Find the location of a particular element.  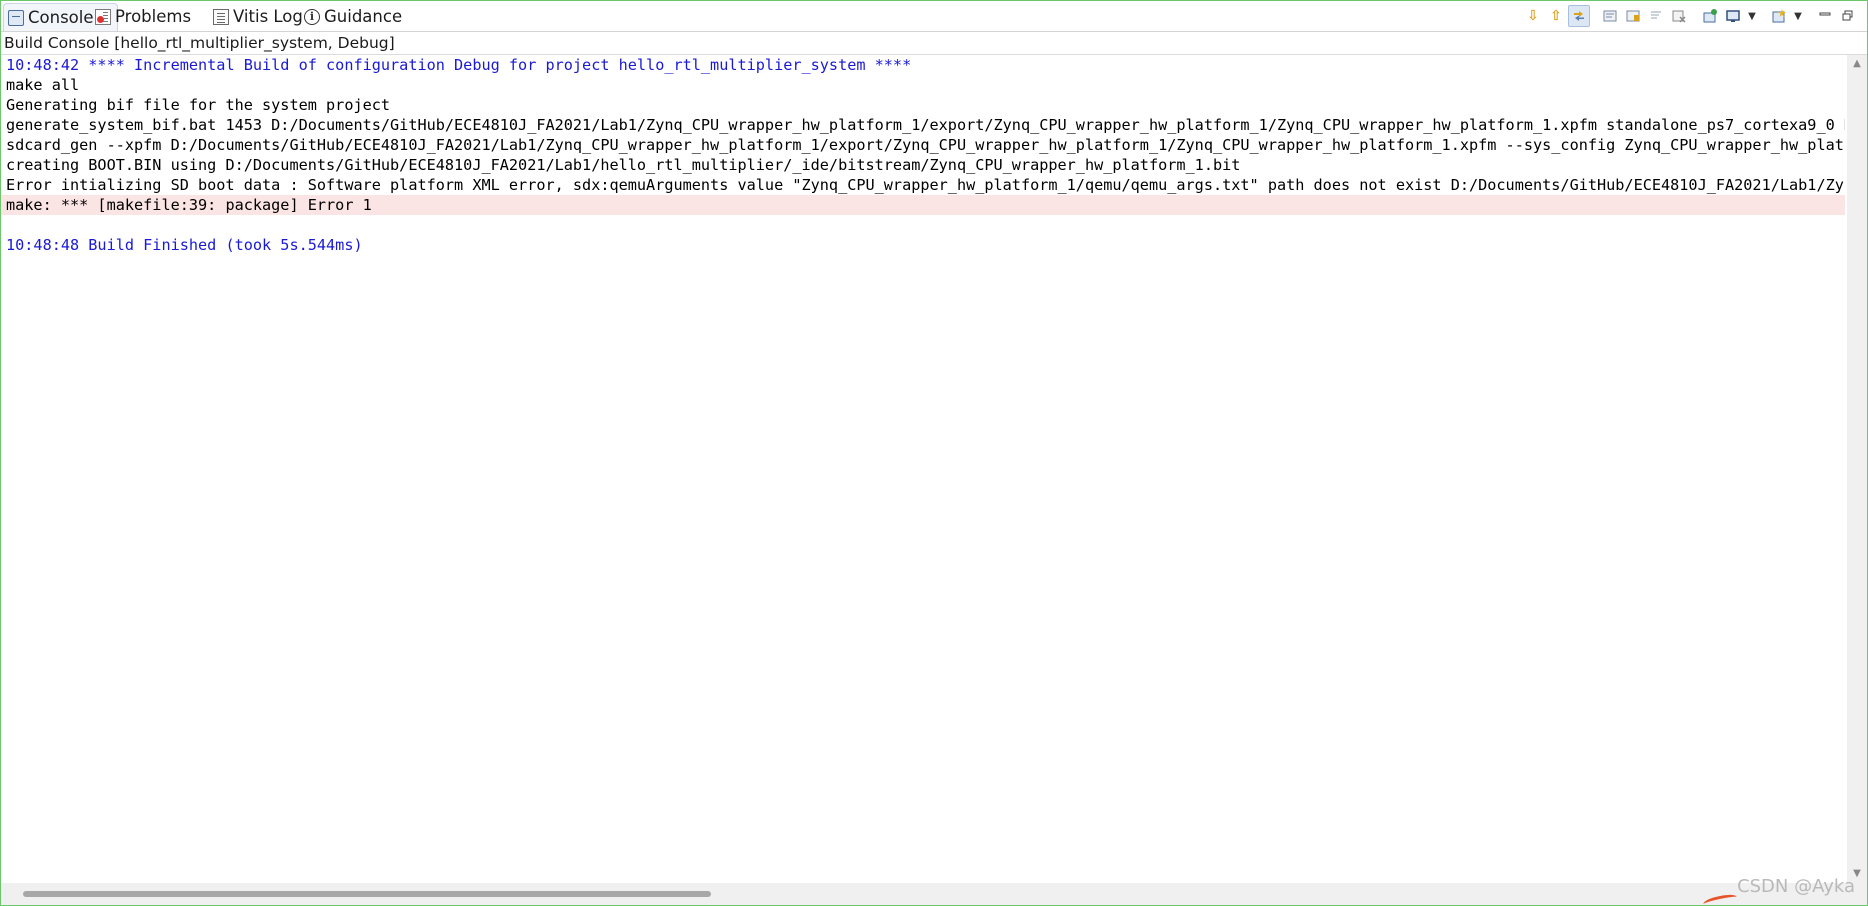

display-console-icon is located at coordinates (1733, 16).